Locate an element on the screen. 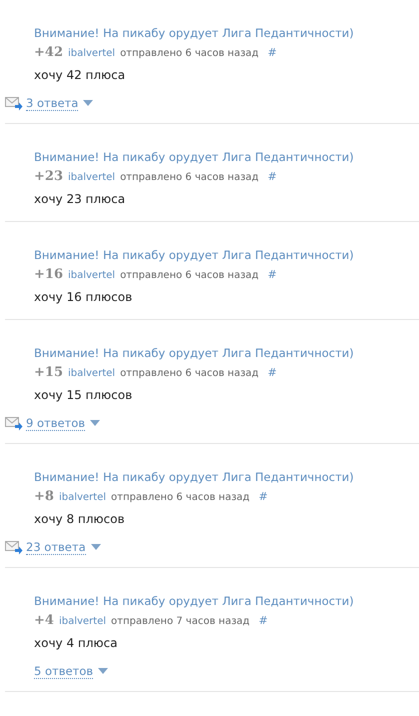 The image size is (419, 716). replies-toggle: 9 ответов is located at coordinates (56, 423).